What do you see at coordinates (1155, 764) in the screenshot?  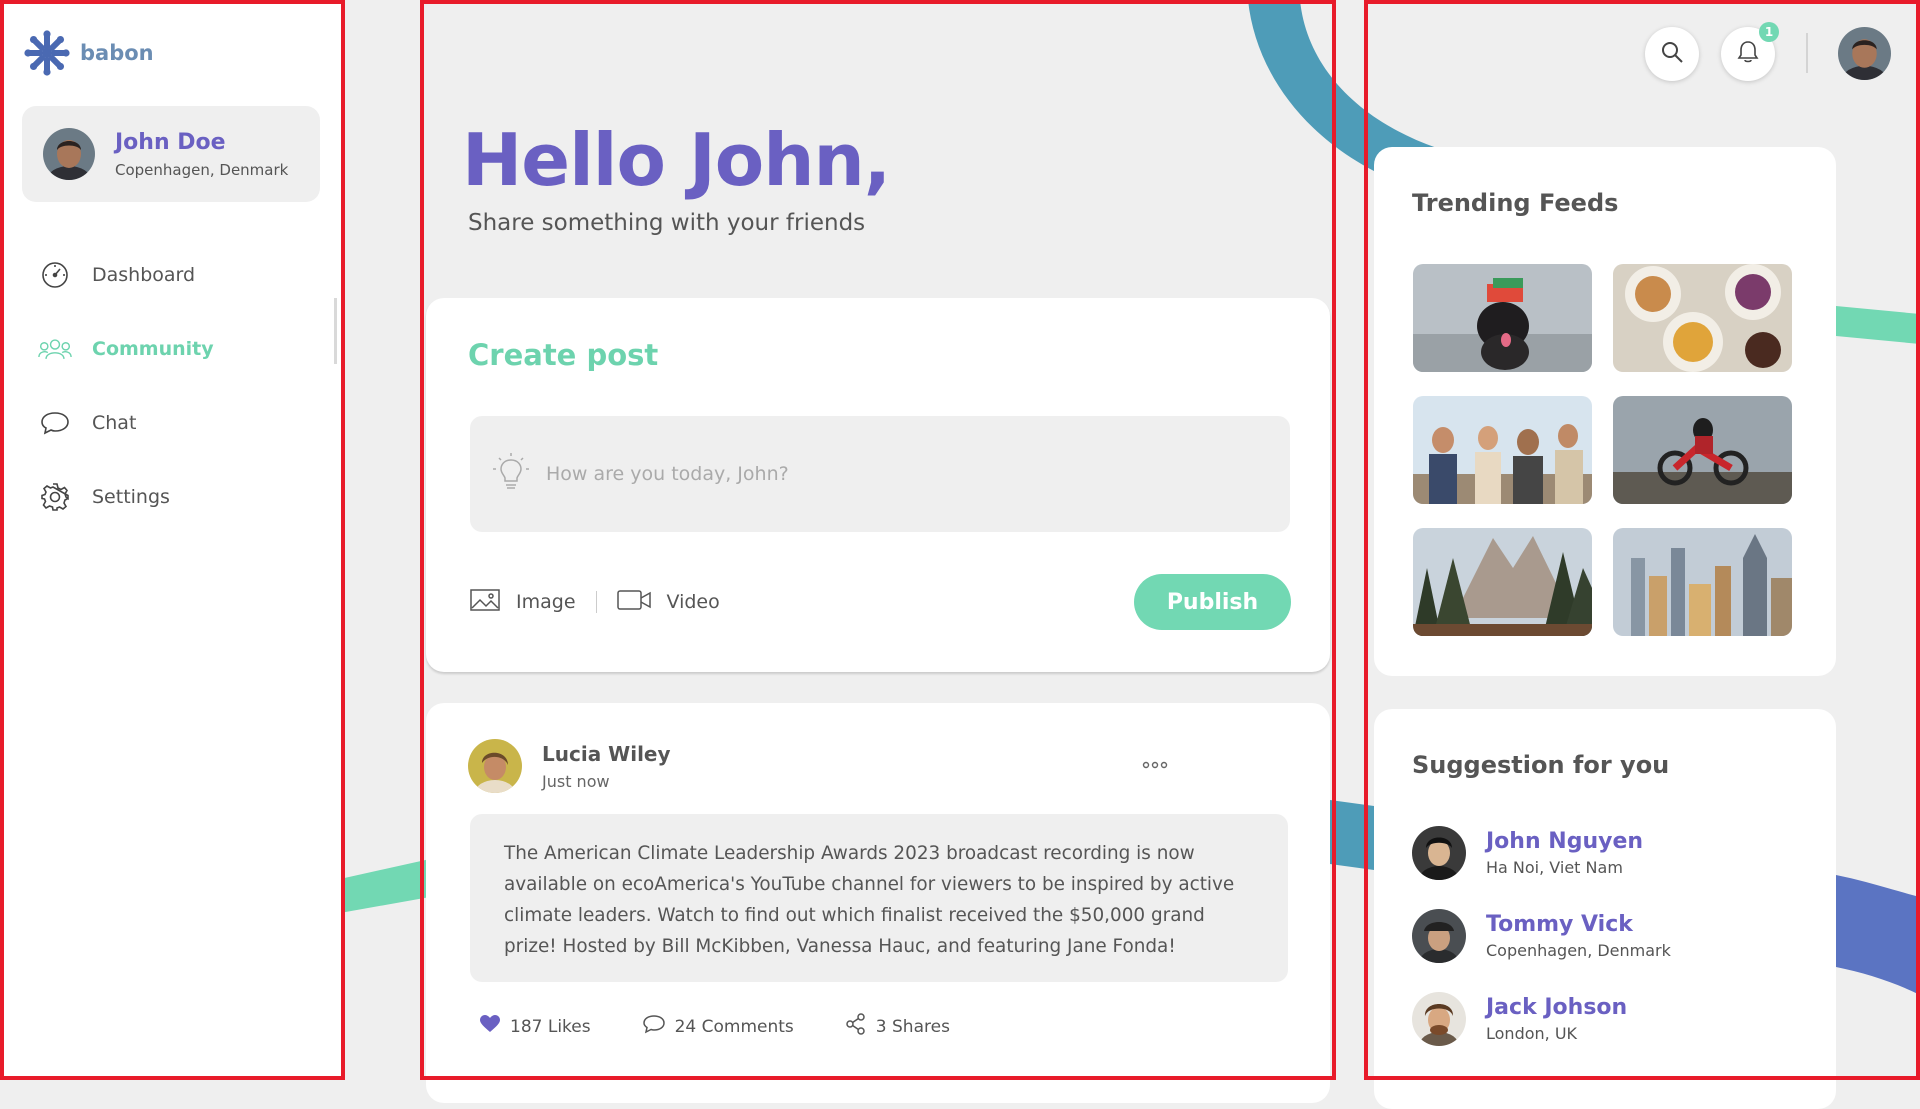 I see `more-options-icon` at bounding box center [1155, 764].